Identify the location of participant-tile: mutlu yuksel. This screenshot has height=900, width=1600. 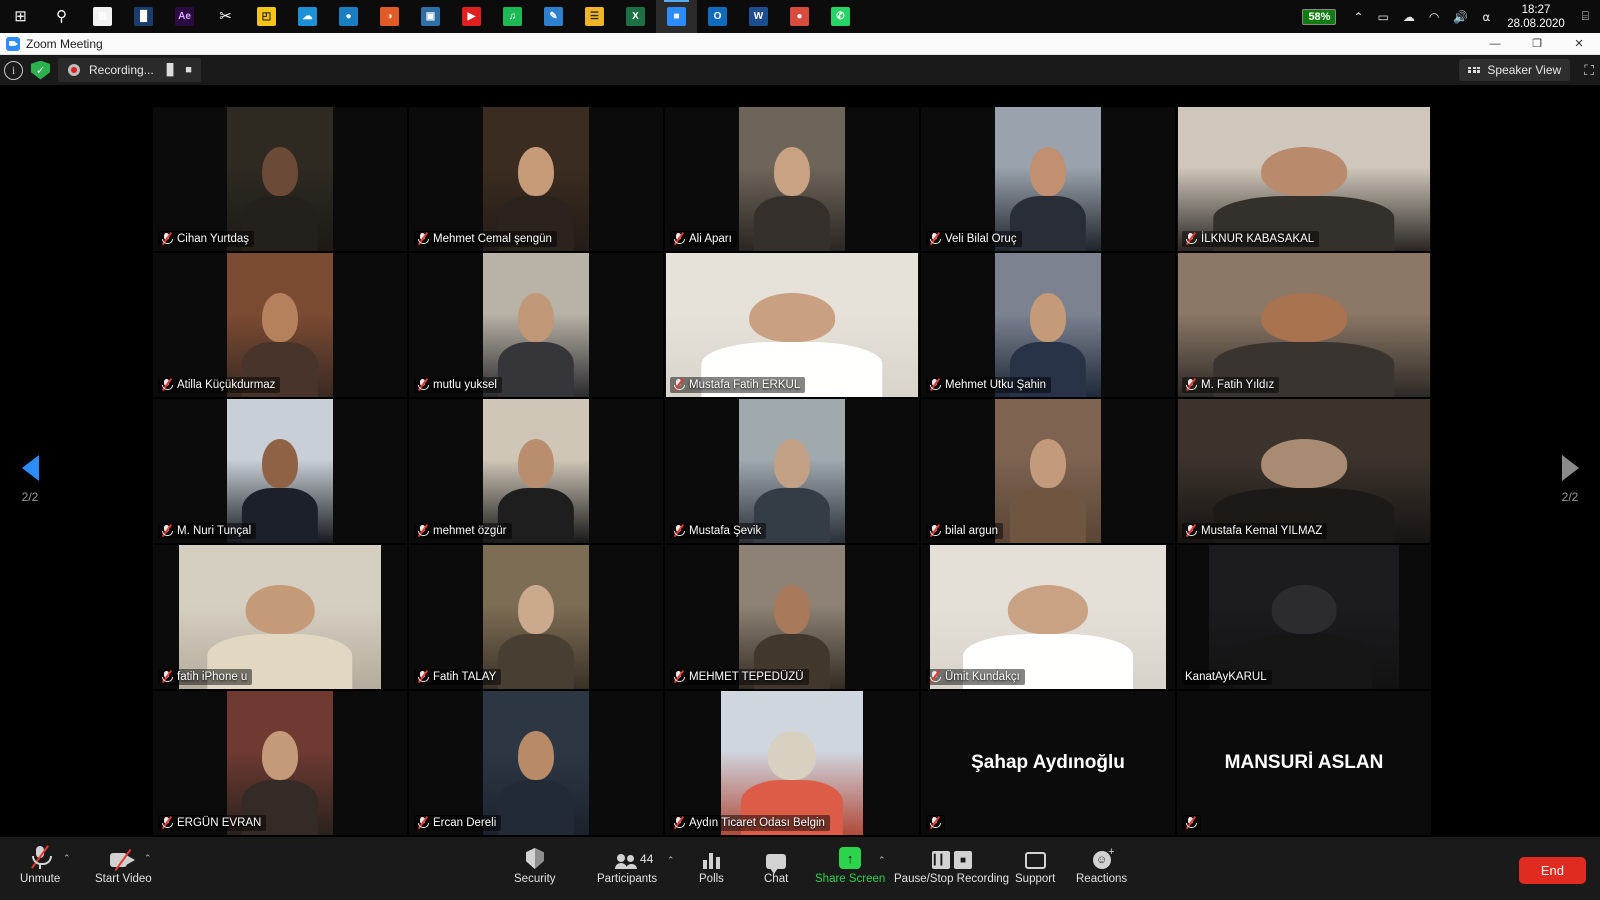
(536, 325).